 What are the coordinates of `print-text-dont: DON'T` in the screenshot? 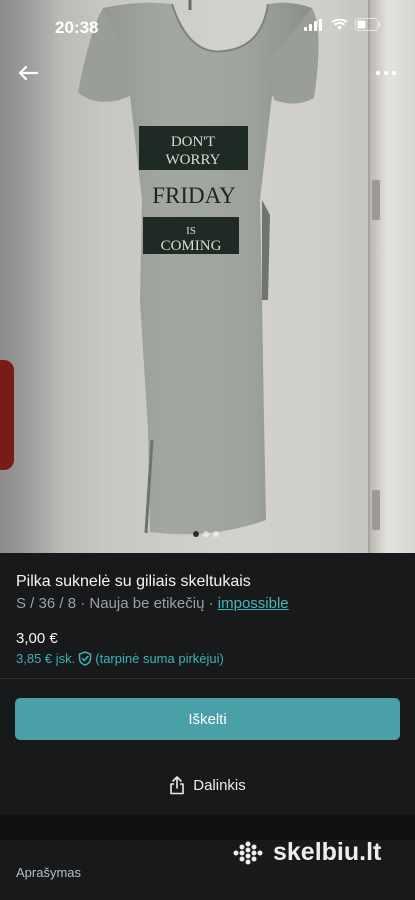 It's located at (193, 142).